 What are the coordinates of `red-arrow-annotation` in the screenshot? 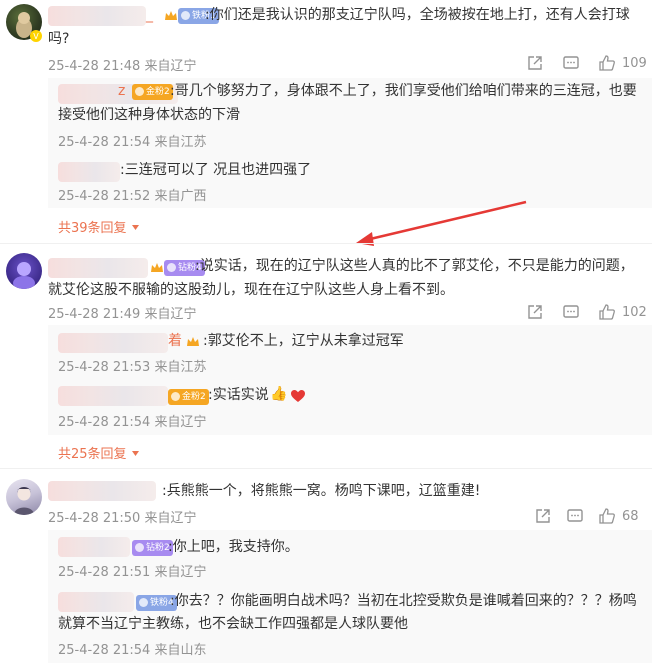 It's located at (441, 223).